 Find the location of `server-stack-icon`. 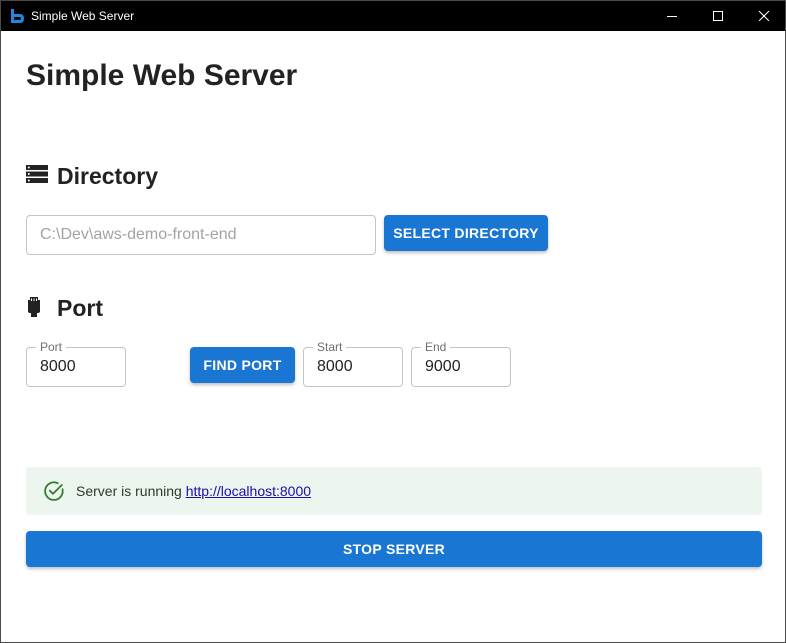

server-stack-icon is located at coordinates (37, 176).